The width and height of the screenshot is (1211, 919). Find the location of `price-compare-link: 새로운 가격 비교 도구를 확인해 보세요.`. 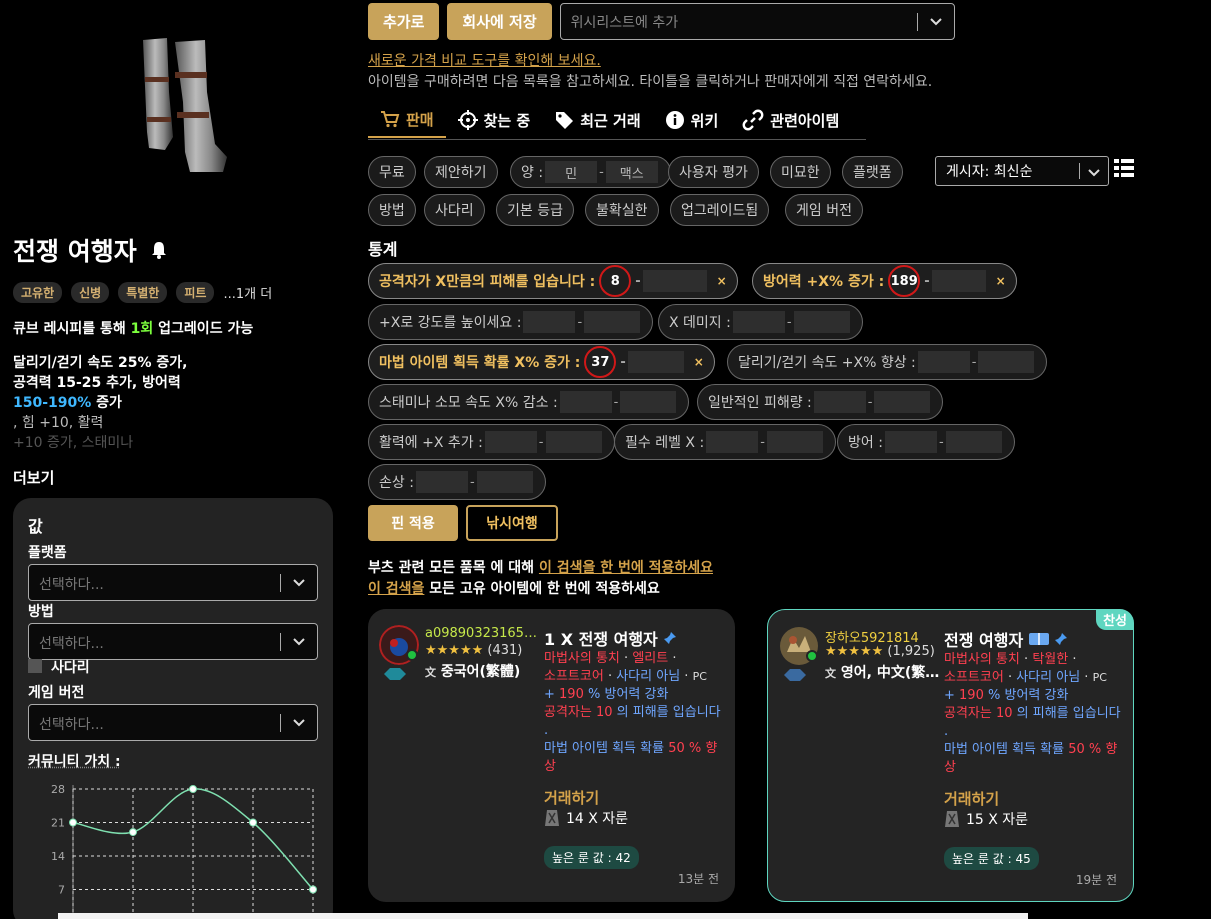

price-compare-link: 새로운 가격 비교 도구를 확인해 보세요. is located at coordinates (484, 60).